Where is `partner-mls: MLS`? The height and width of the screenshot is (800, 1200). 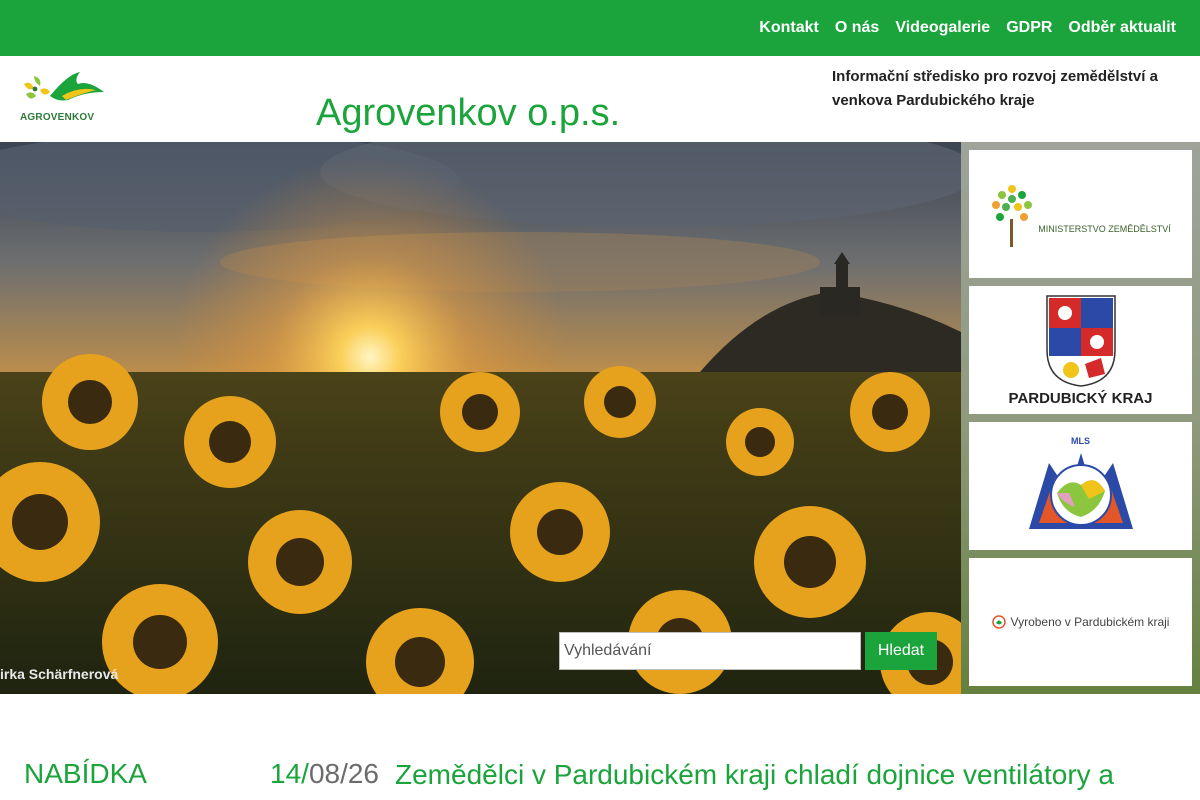 partner-mls: MLS is located at coordinates (1080, 486).